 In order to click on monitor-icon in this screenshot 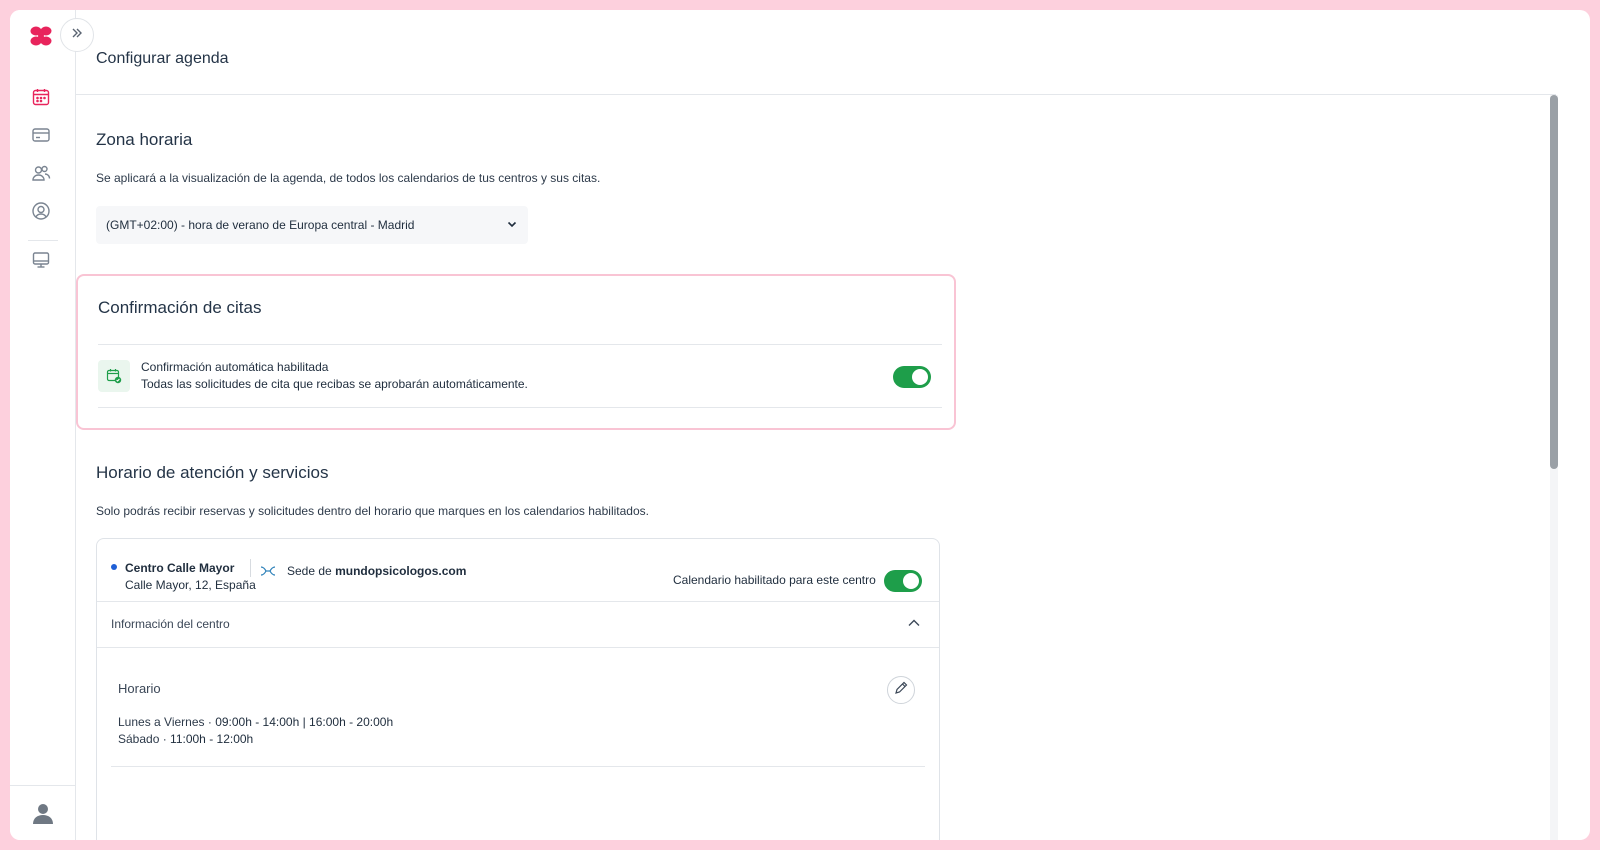, I will do `click(41, 260)`.